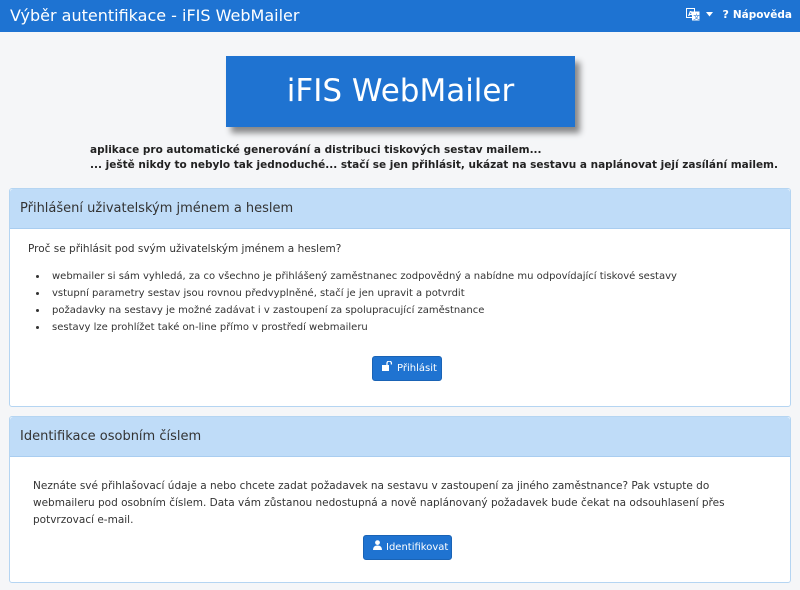  What do you see at coordinates (400, 91) in the screenshot?
I see `app-logo-banner: iFIS WebMailer` at bounding box center [400, 91].